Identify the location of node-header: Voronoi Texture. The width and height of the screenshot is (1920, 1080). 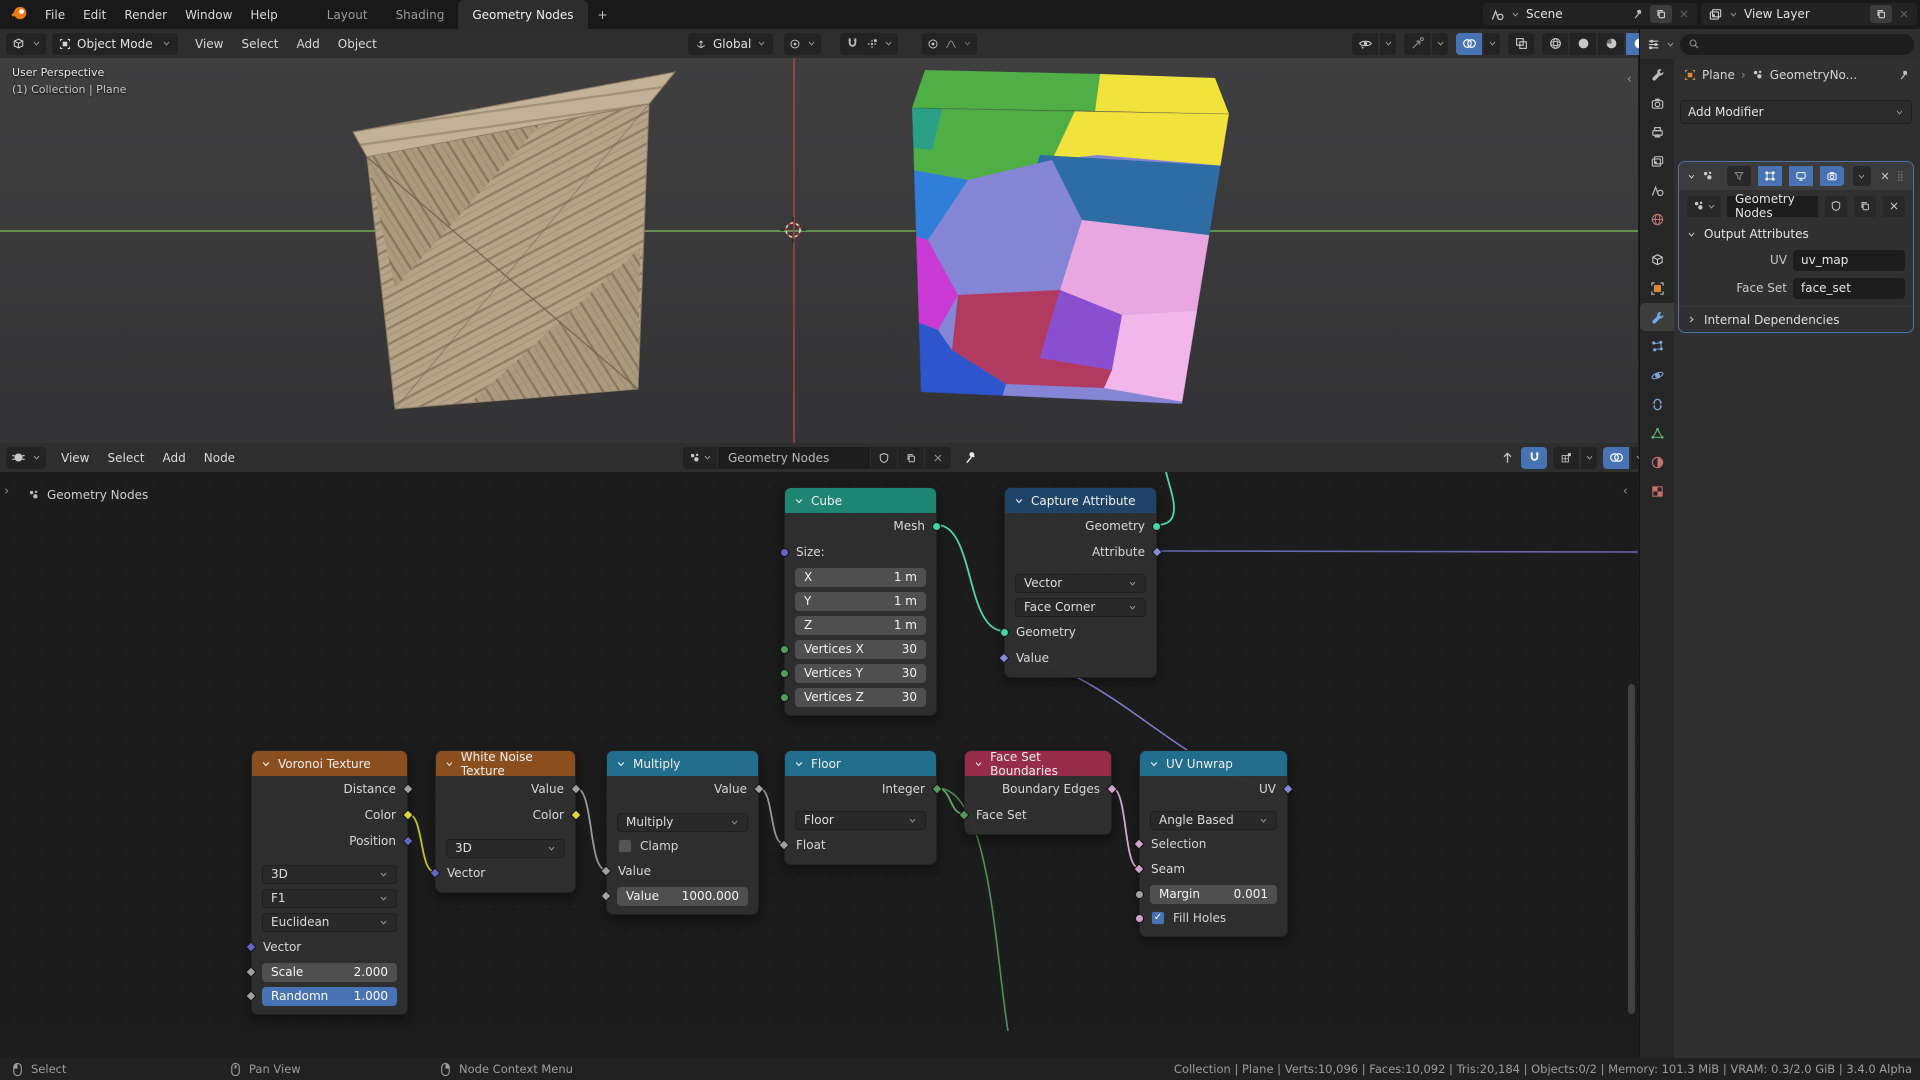
(329, 763).